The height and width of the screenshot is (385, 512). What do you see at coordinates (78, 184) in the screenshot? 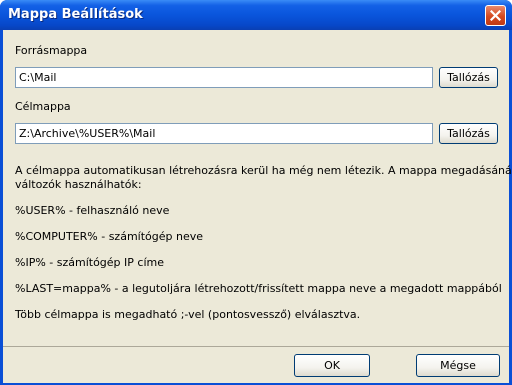
I see `help-intro-line2: változók használhatók:` at bounding box center [78, 184].